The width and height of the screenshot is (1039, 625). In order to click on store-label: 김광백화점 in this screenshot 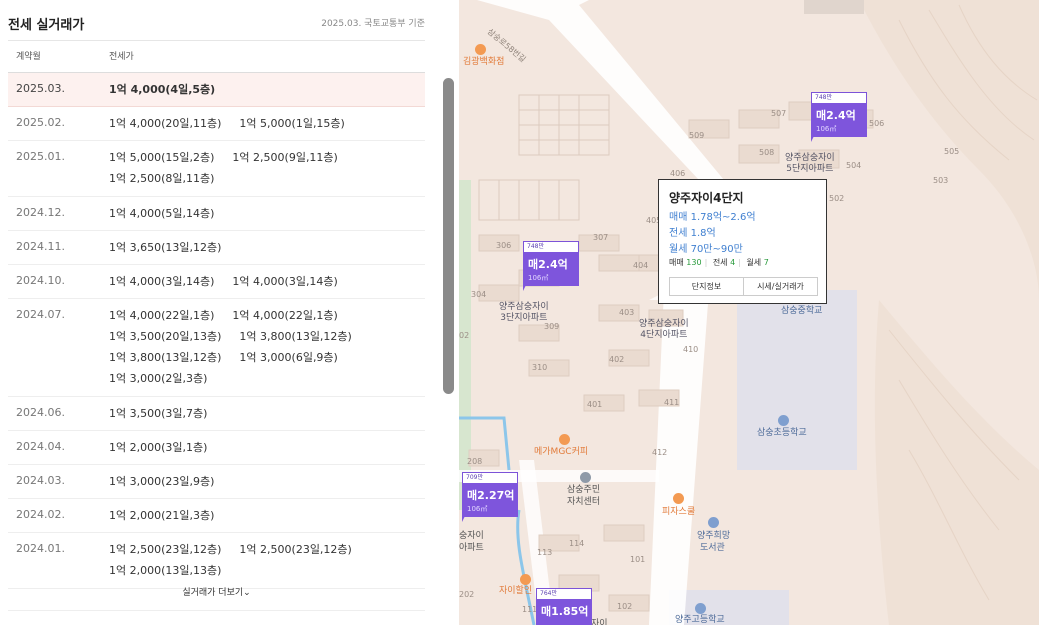, I will do `click(484, 62)`.